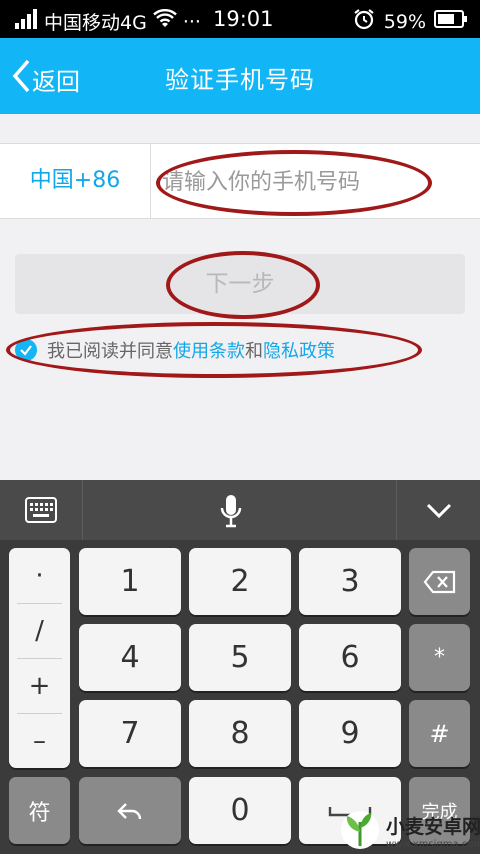 The height and width of the screenshot is (854, 480). Describe the element at coordinates (404, 21) in the screenshot. I see `battery-label: 59%` at that location.